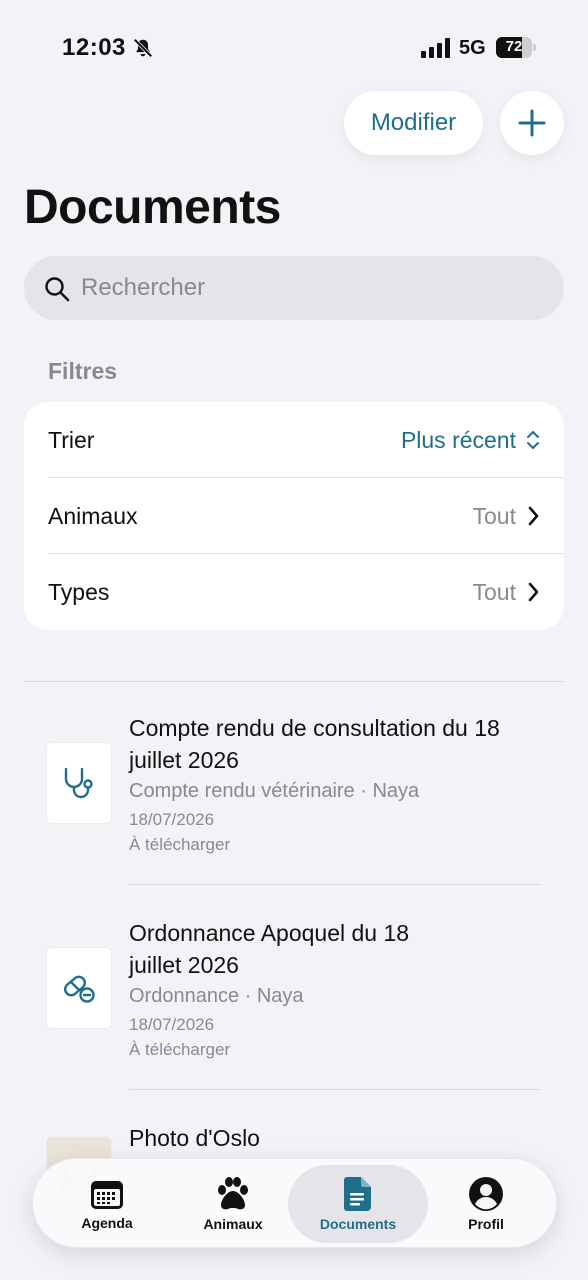 This screenshot has height=1280, width=588. I want to click on filter-types-label: Types, so click(79, 591).